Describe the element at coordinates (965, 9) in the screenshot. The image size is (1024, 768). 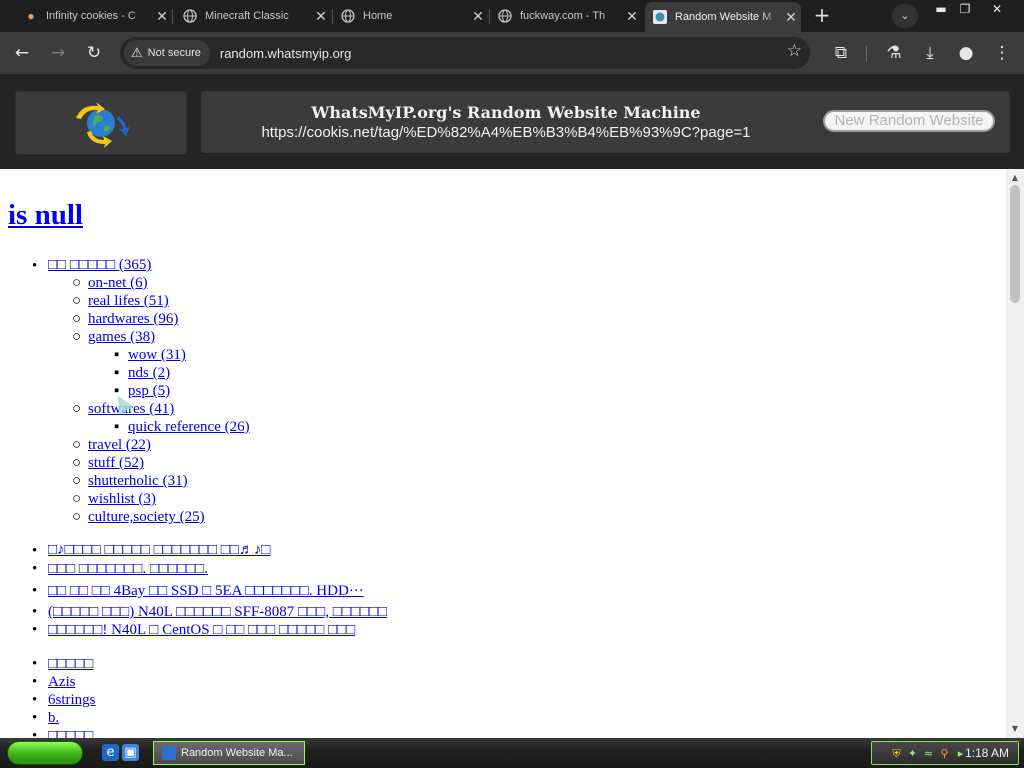
I see `restore-button: ❐` at that location.